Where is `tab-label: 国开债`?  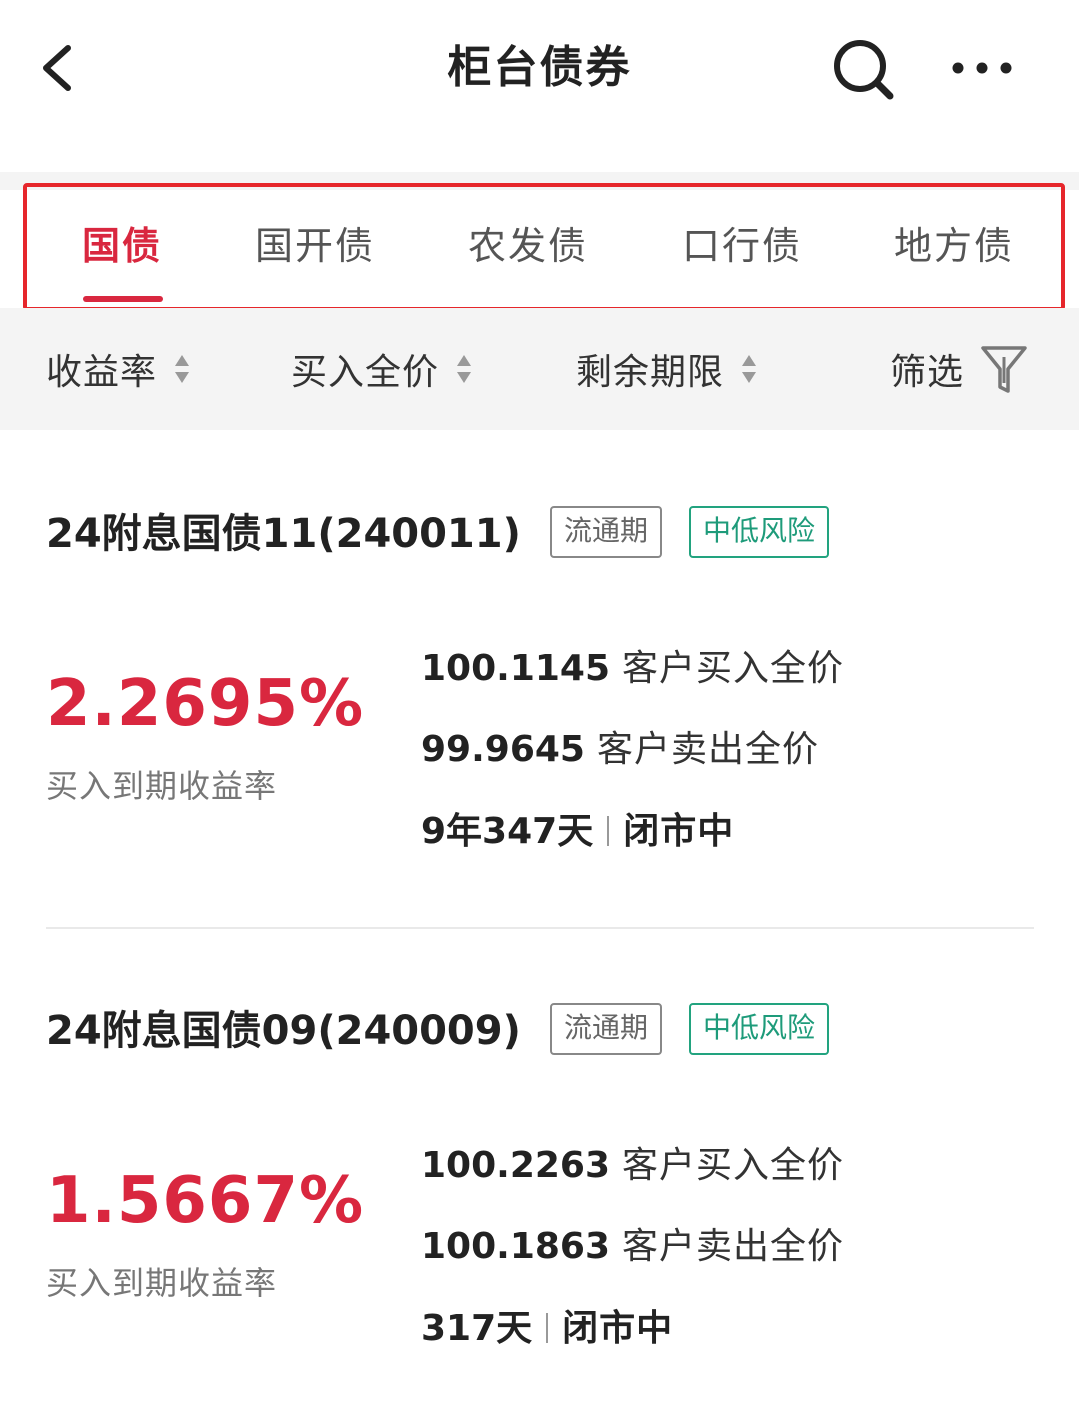 tab-label: 国开债 is located at coordinates (314, 246).